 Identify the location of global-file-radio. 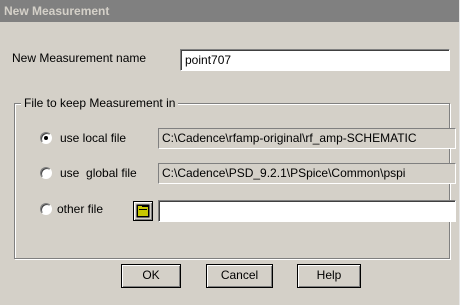
(46, 173).